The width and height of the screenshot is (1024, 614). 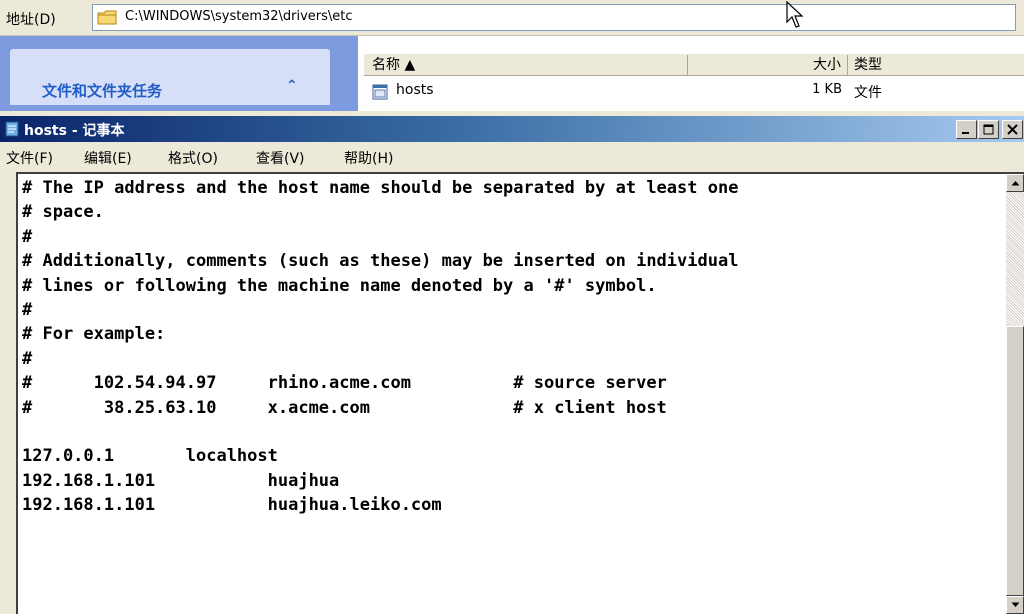 I want to click on close-button, so click(x=1012, y=129).